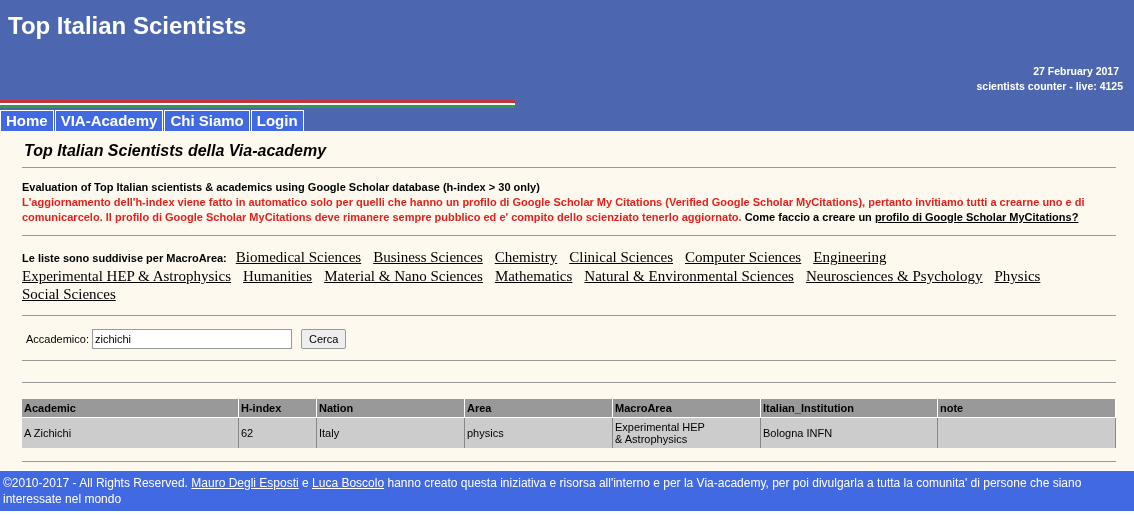  What do you see at coordinates (687, 433) in the screenshot?
I see `table-cell: Experimental HEP & Astrophysics` at bounding box center [687, 433].